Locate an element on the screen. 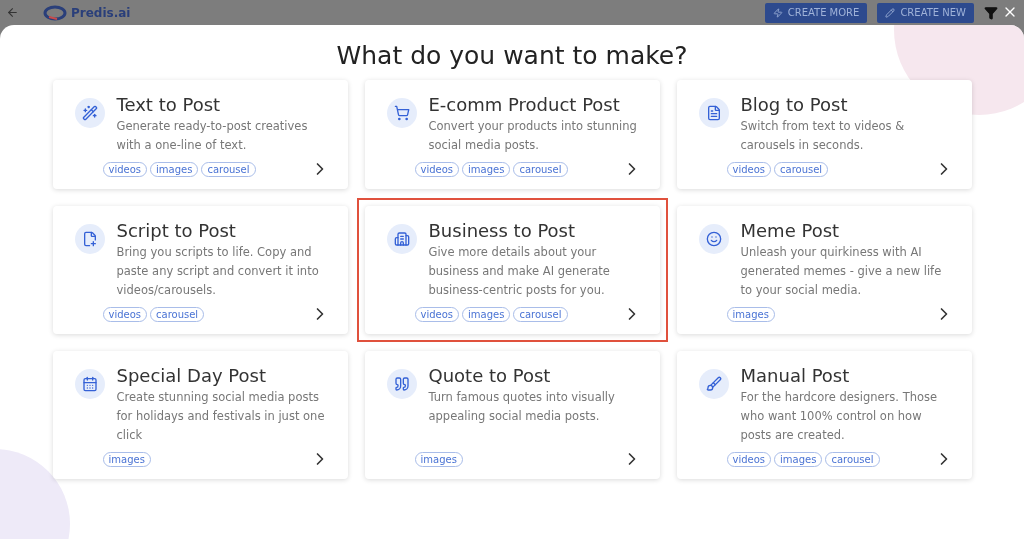  card-title: Business to Post is located at coordinates (502, 230).